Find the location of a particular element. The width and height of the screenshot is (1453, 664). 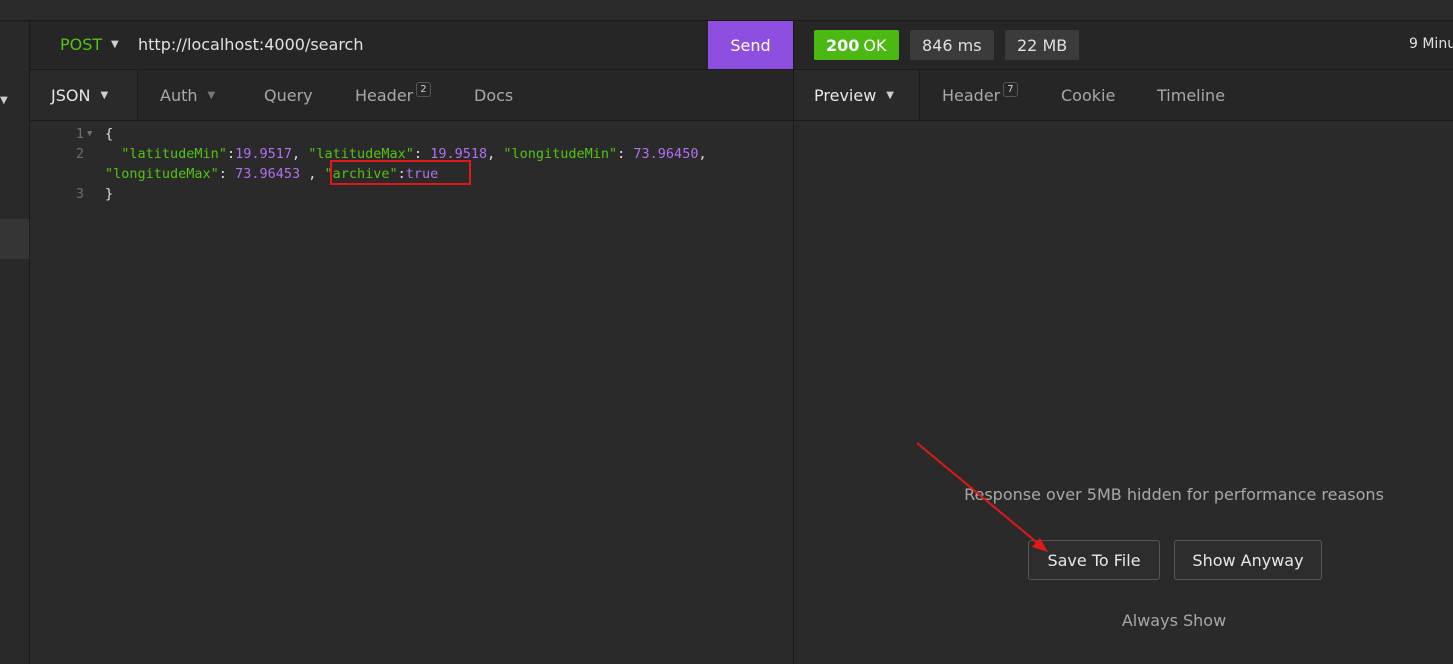

highlight-box is located at coordinates (400, 172).